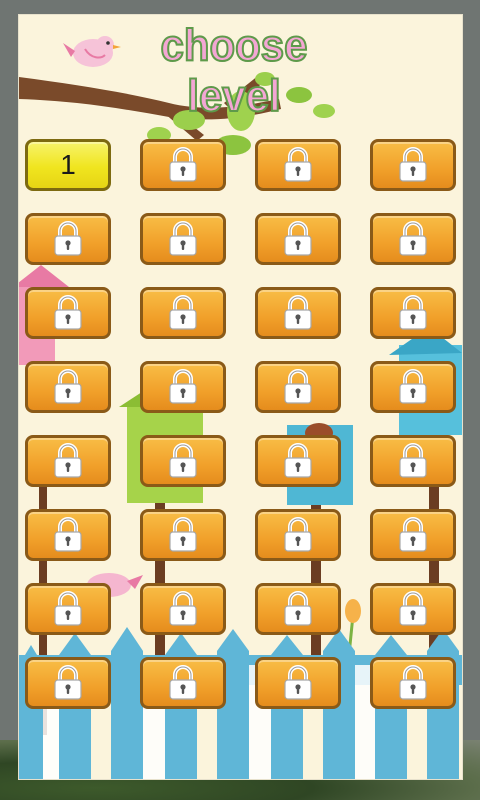 This screenshot has width=480, height=800. I want to click on level-number: 1, so click(68, 164).